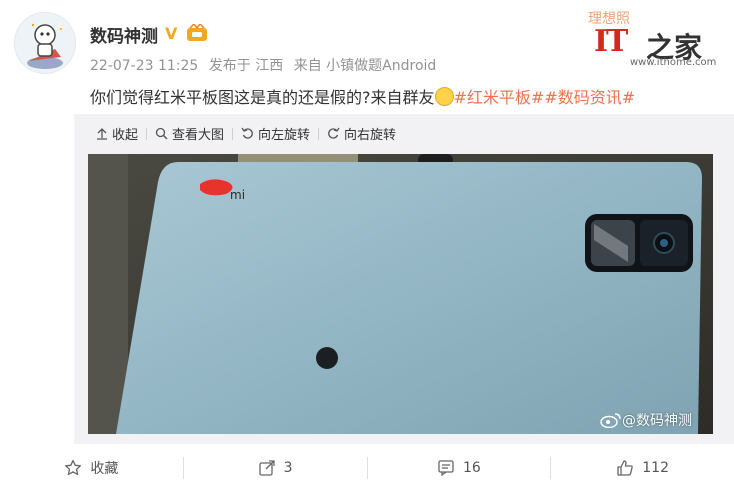  Describe the element at coordinates (161, 133) in the screenshot. I see `magnifier-icon` at that location.